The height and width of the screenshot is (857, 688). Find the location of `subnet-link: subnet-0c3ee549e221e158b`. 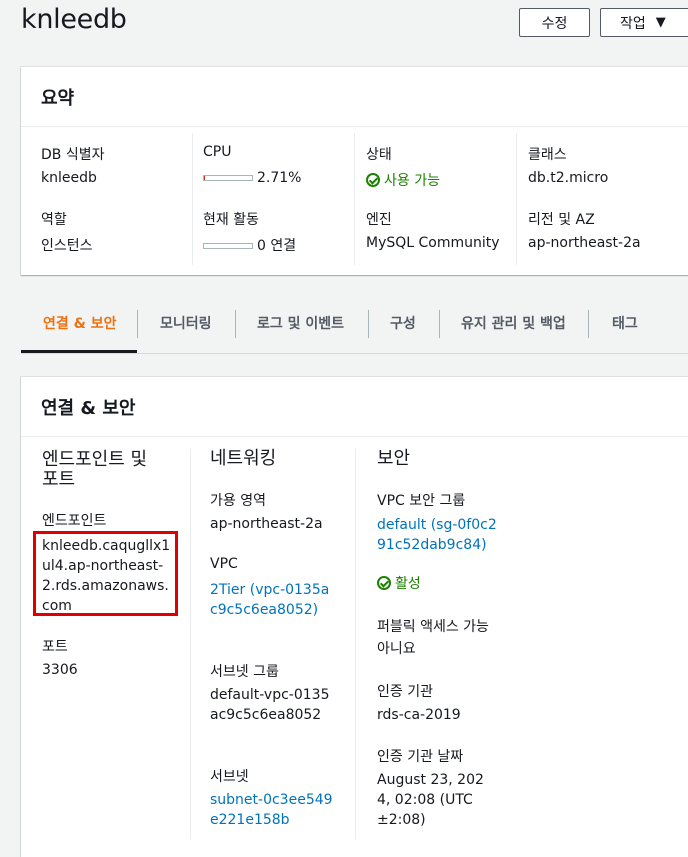

subnet-link: subnet-0c3ee549e221e158b is located at coordinates (273, 810).